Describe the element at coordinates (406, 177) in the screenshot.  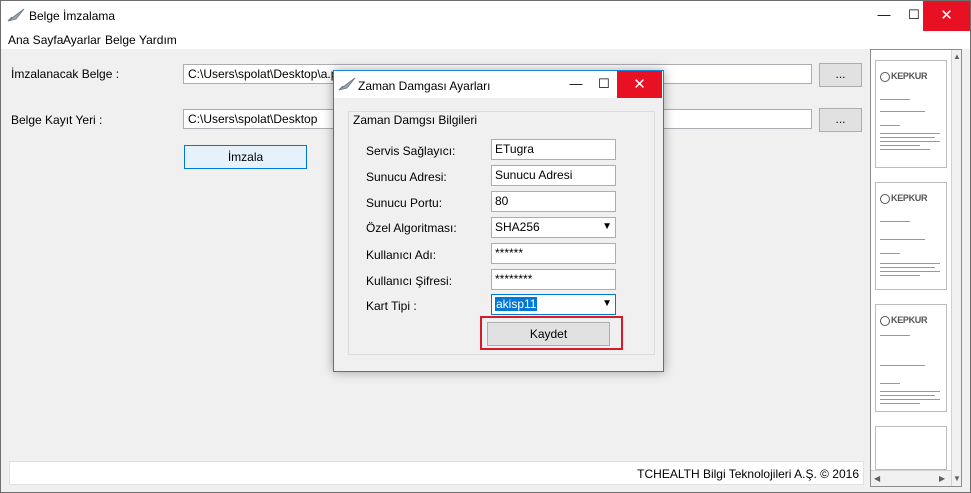
I see `server-address-label: Sunucu Adresi:` at that location.